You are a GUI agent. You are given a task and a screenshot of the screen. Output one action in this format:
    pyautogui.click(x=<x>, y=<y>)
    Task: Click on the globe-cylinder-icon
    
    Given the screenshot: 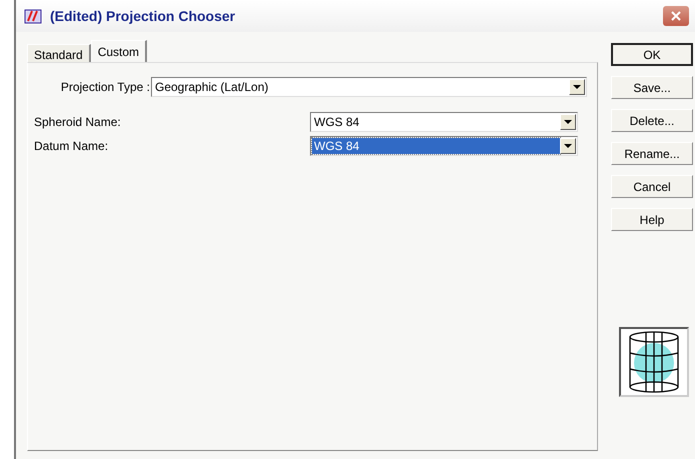 What is the action you would take?
    pyautogui.click(x=654, y=362)
    